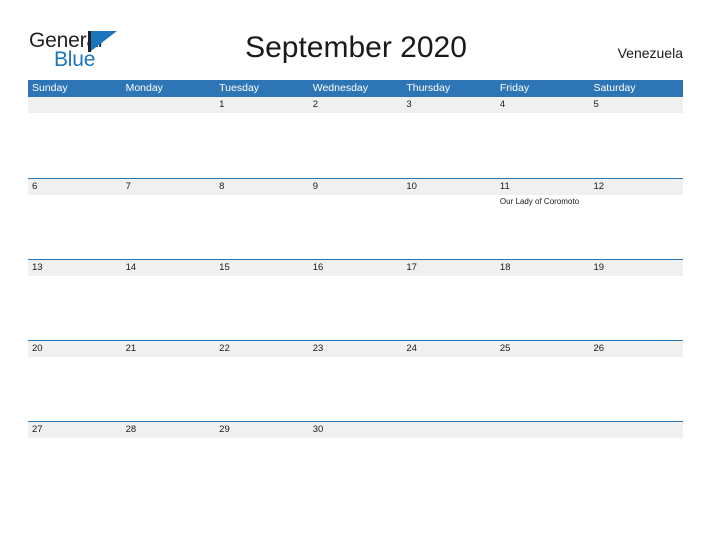  I want to click on day-number: 16, so click(318, 267).